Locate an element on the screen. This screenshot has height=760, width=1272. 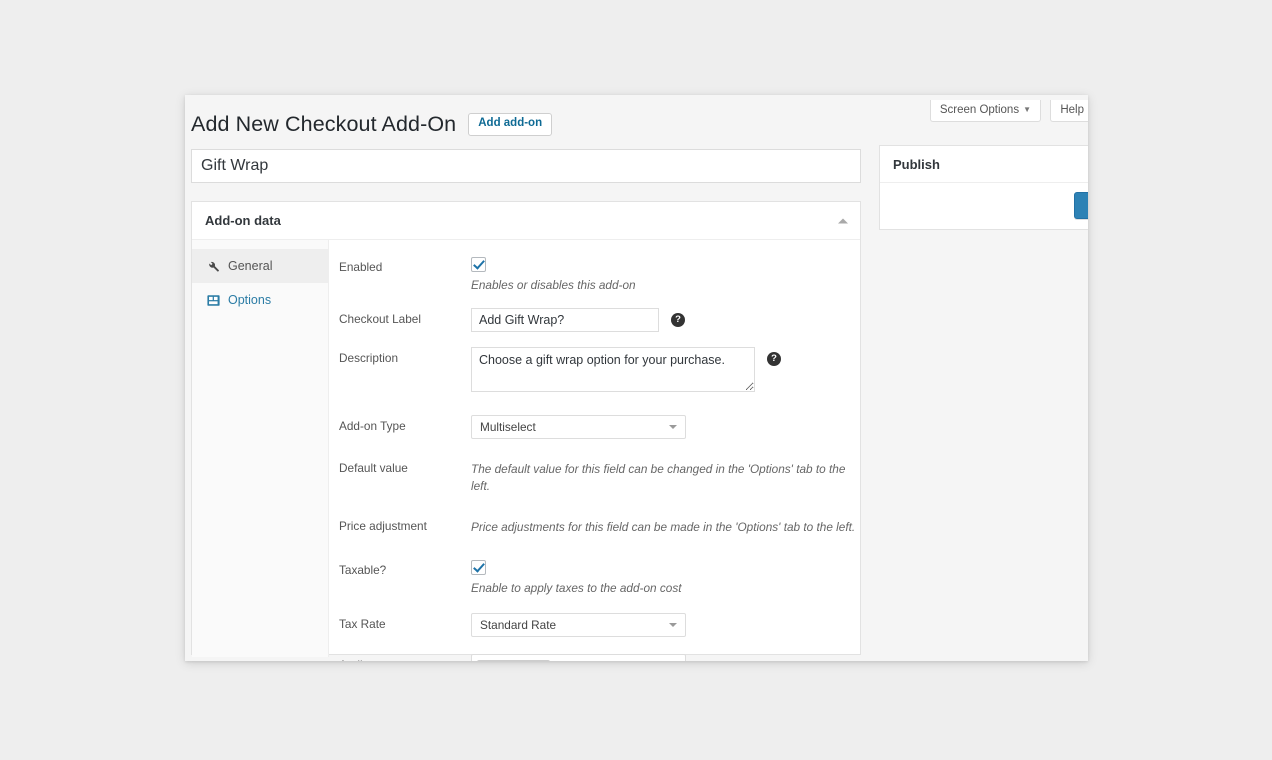
enabled-label: Enabled is located at coordinates (361, 267).